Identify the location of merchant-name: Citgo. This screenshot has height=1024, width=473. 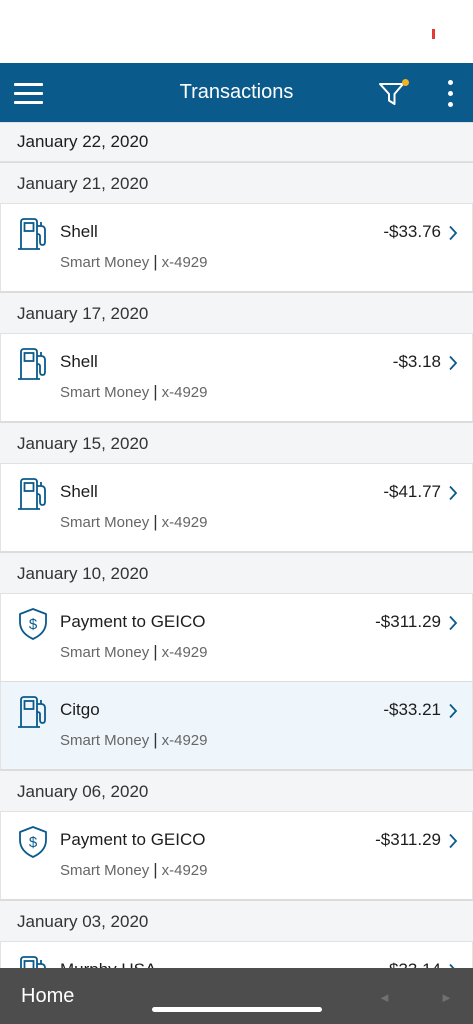
(80, 709).